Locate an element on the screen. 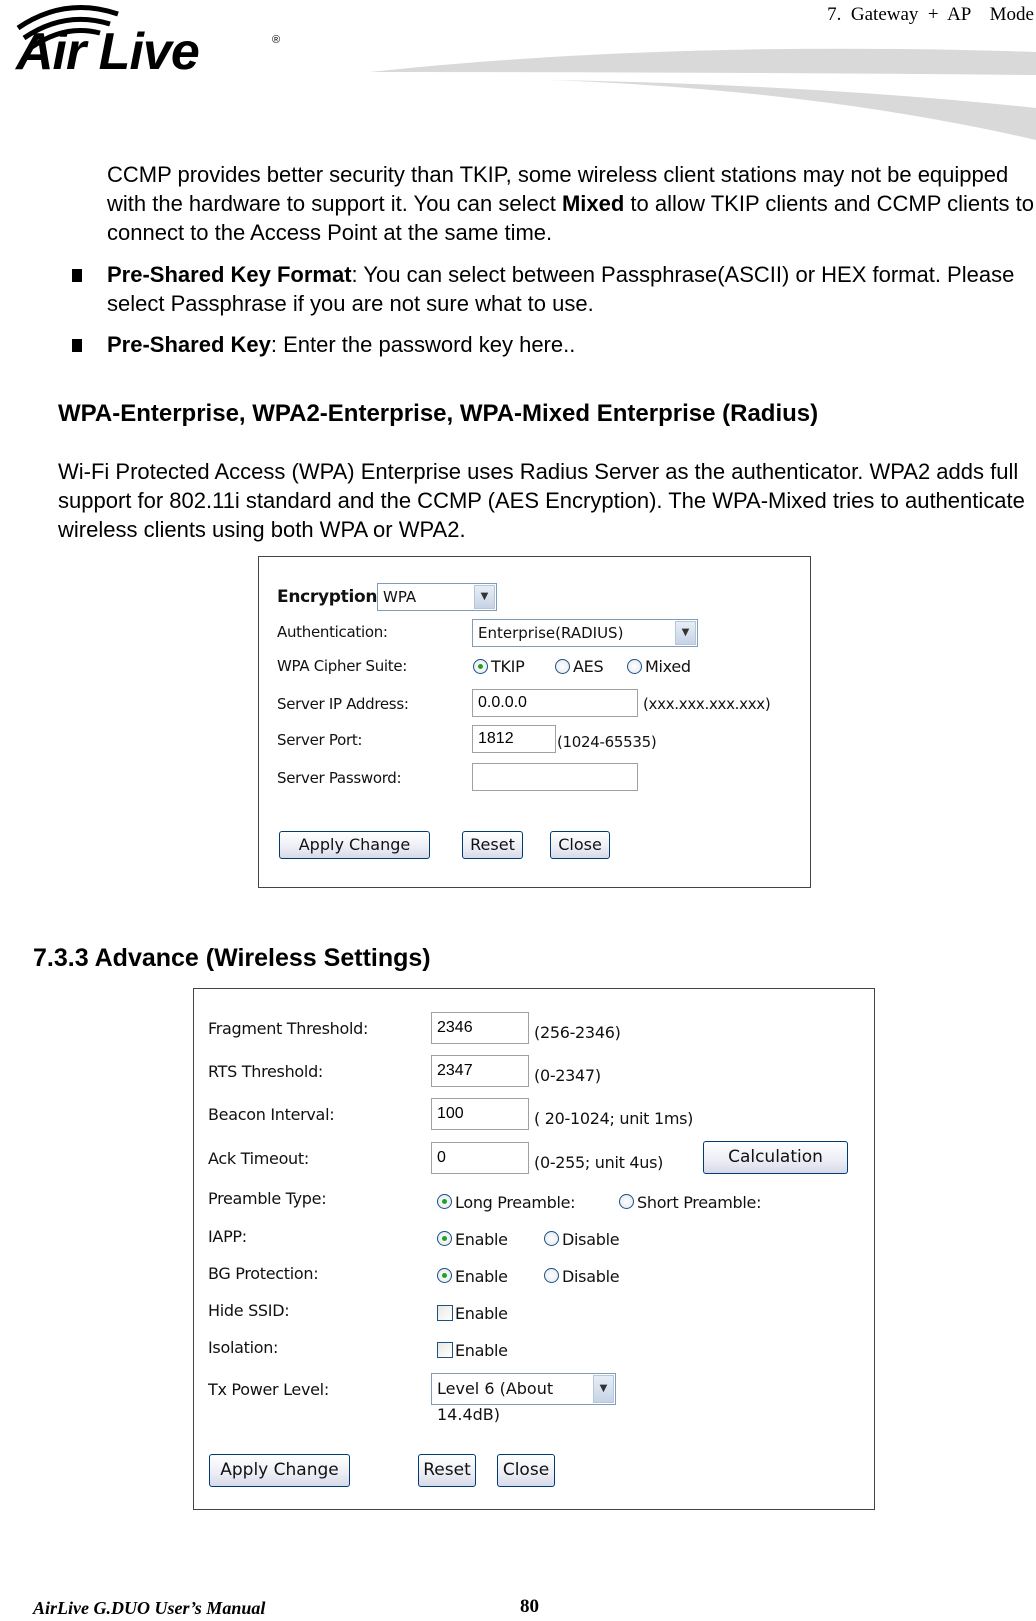 The width and height of the screenshot is (1036, 1621). bullet-term: Pre-Shared Key Format is located at coordinates (229, 274).